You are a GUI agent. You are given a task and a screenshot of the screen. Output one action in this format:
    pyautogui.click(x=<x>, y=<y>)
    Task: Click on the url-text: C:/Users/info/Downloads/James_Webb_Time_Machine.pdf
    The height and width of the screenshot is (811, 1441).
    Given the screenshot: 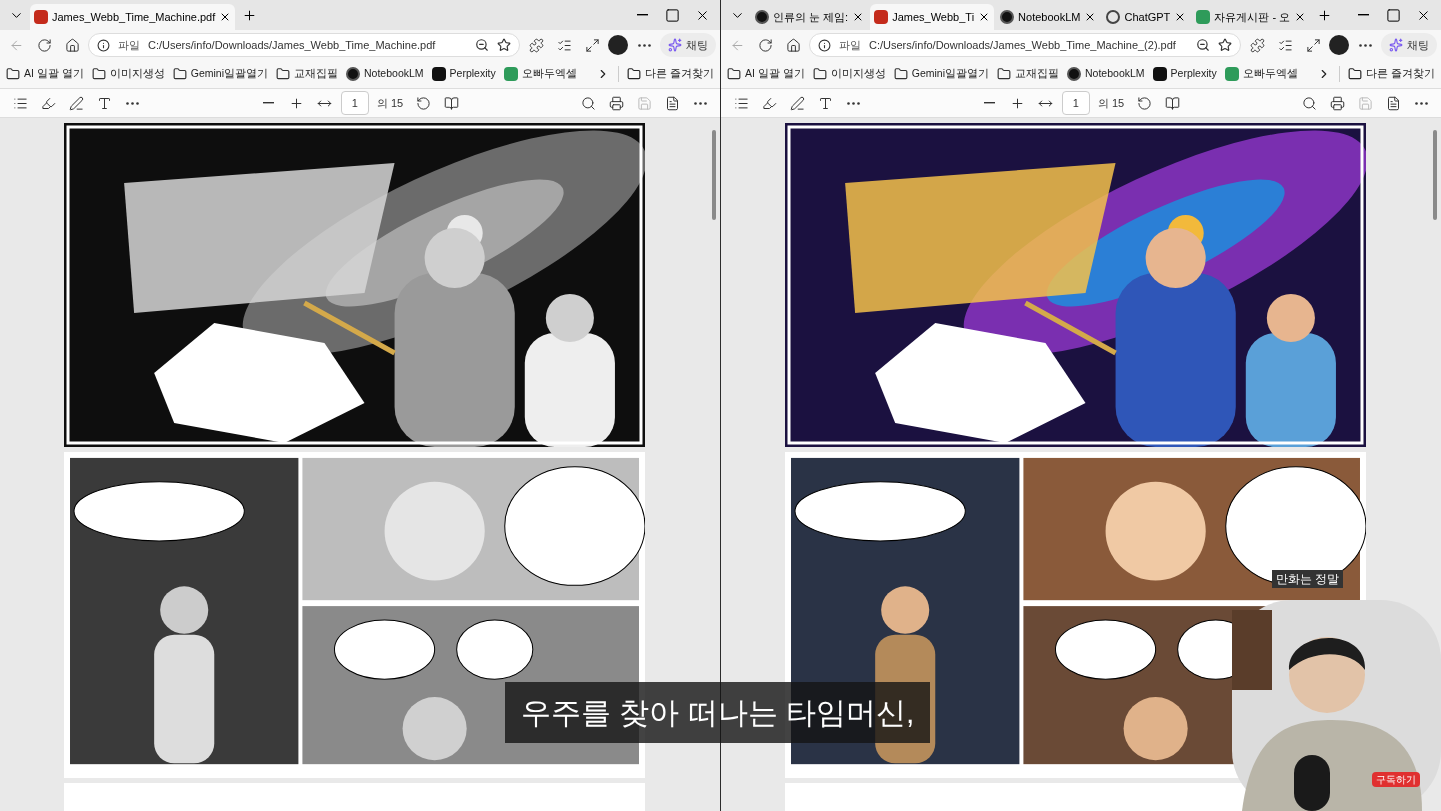 What is the action you would take?
    pyautogui.click(x=292, y=45)
    